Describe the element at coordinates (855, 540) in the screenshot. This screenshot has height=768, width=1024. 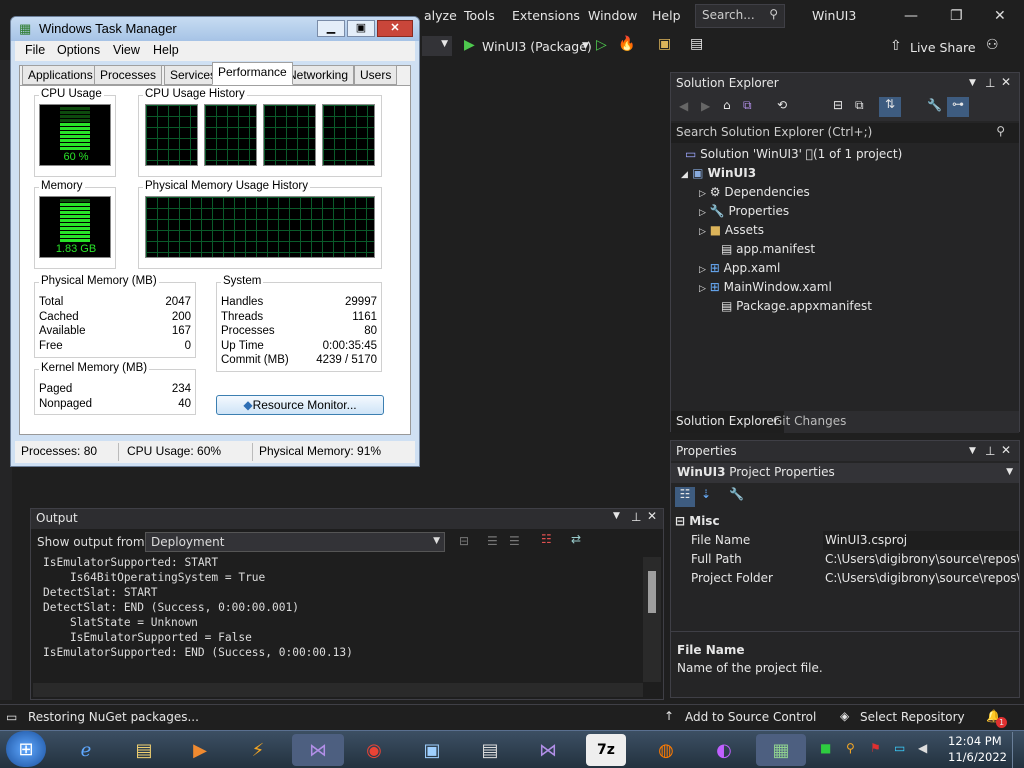
I see `property-row: File Name WinUI3.csproj` at that location.